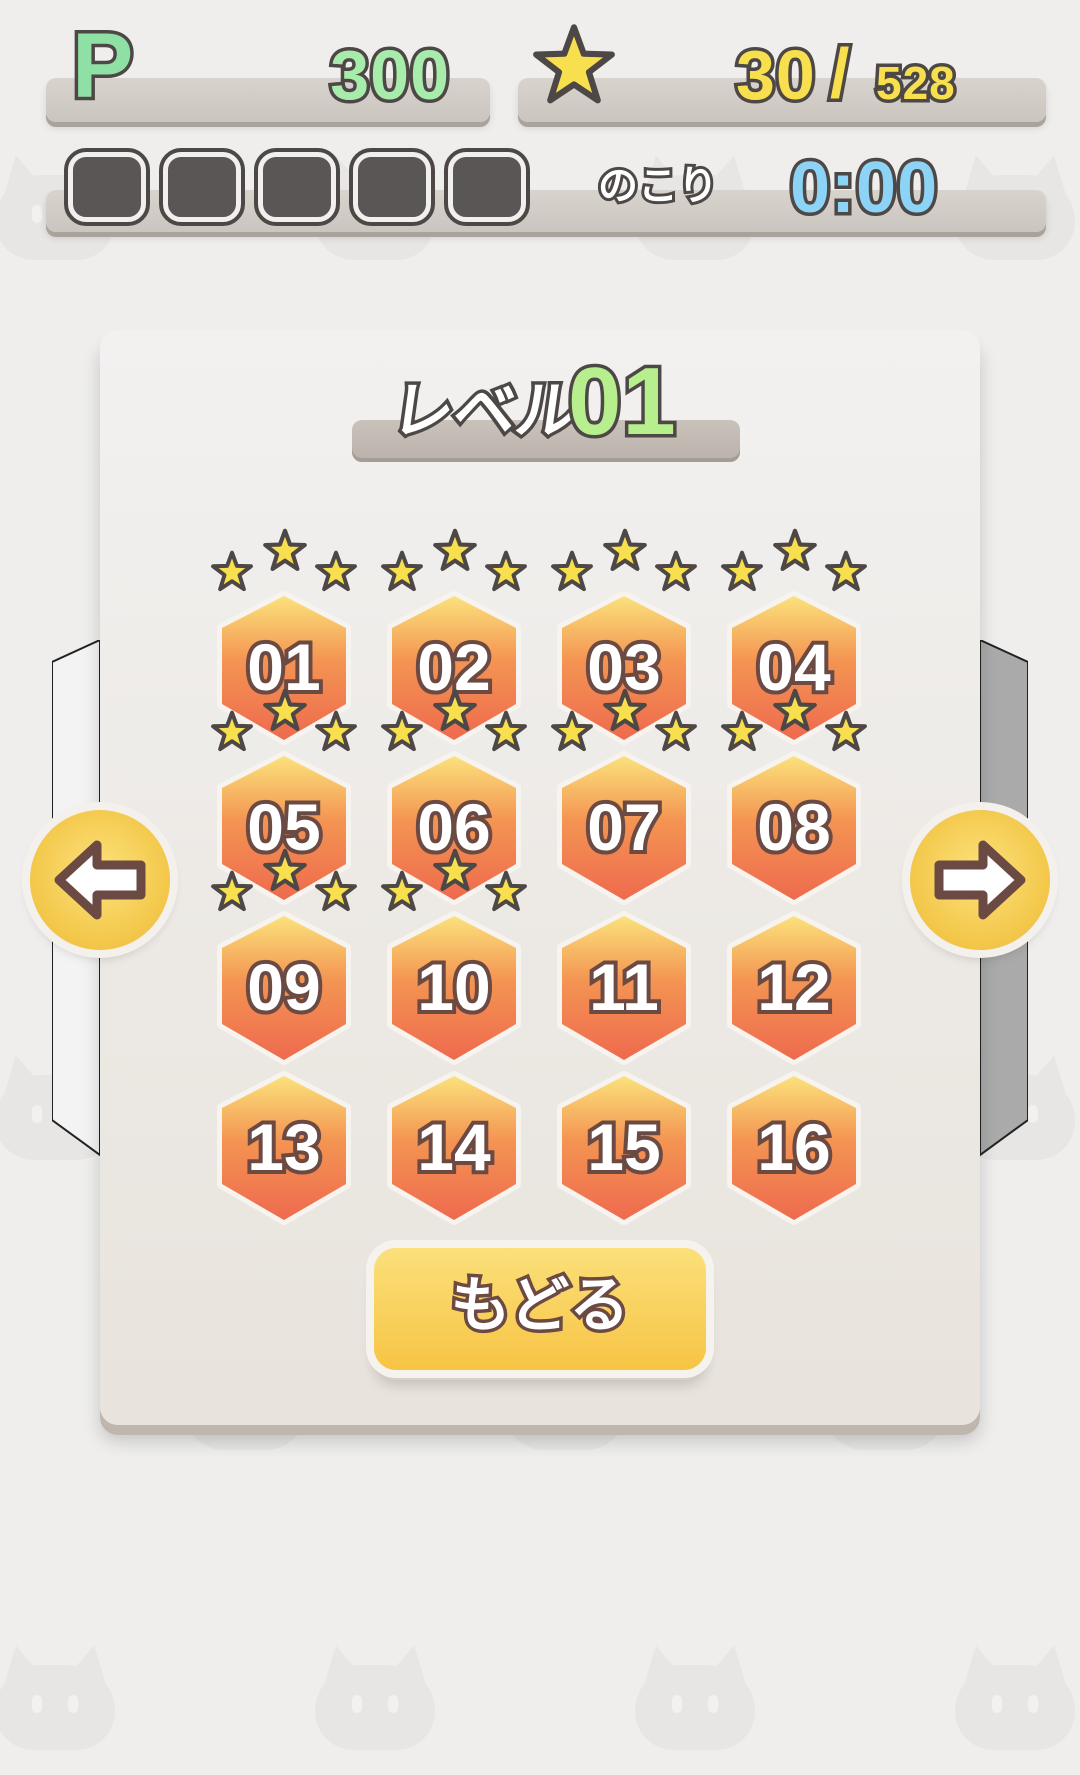 The height and width of the screenshot is (1775, 1080). I want to click on level-tile-number: 16, so click(793, 1147).